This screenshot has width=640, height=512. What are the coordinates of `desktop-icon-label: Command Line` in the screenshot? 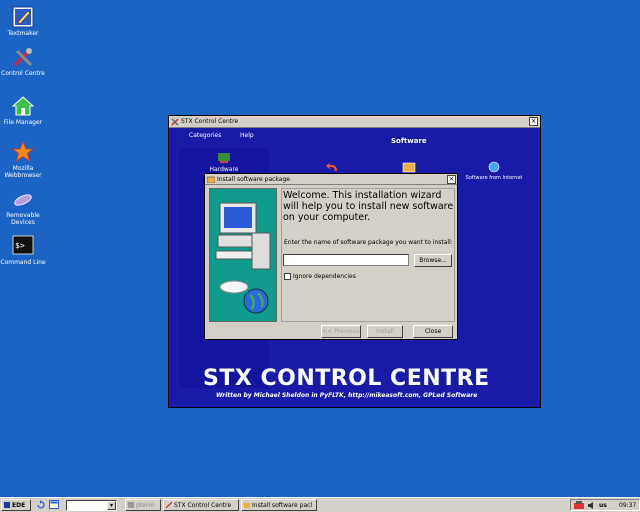 It's located at (23, 262).